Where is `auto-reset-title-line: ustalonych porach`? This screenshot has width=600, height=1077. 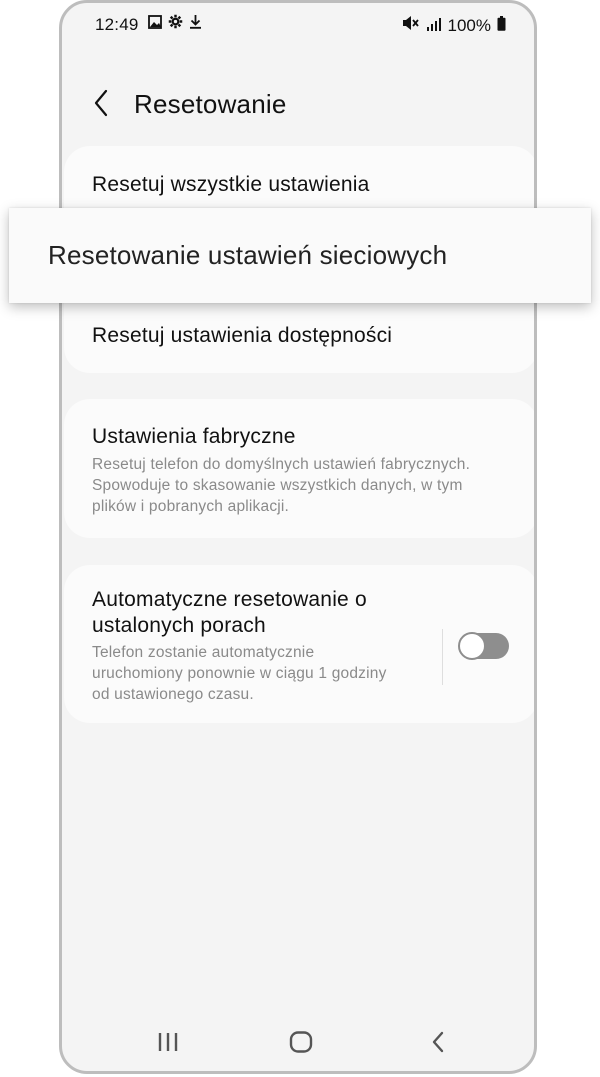 auto-reset-title-line: ustalonych porach is located at coordinates (179, 625).